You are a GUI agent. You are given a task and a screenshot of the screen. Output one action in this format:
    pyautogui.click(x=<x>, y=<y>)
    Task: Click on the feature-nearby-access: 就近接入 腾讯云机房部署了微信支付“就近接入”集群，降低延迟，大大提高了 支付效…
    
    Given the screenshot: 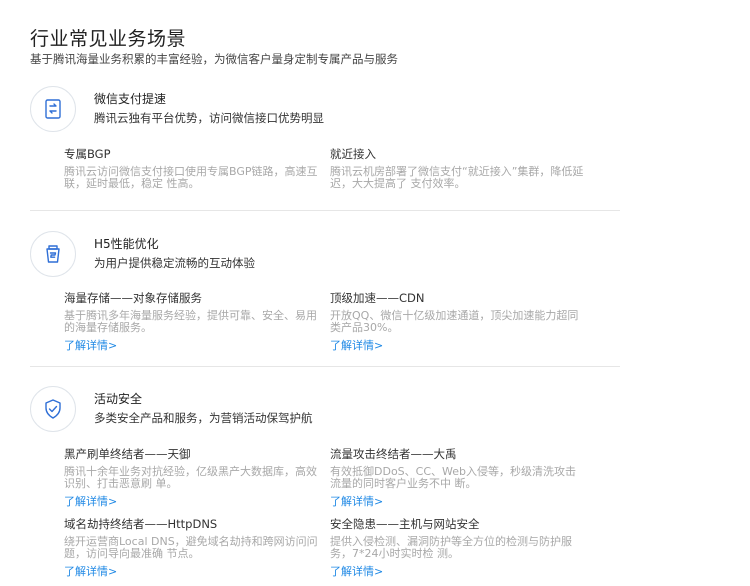 What is the action you would take?
    pyautogui.click(x=457, y=168)
    